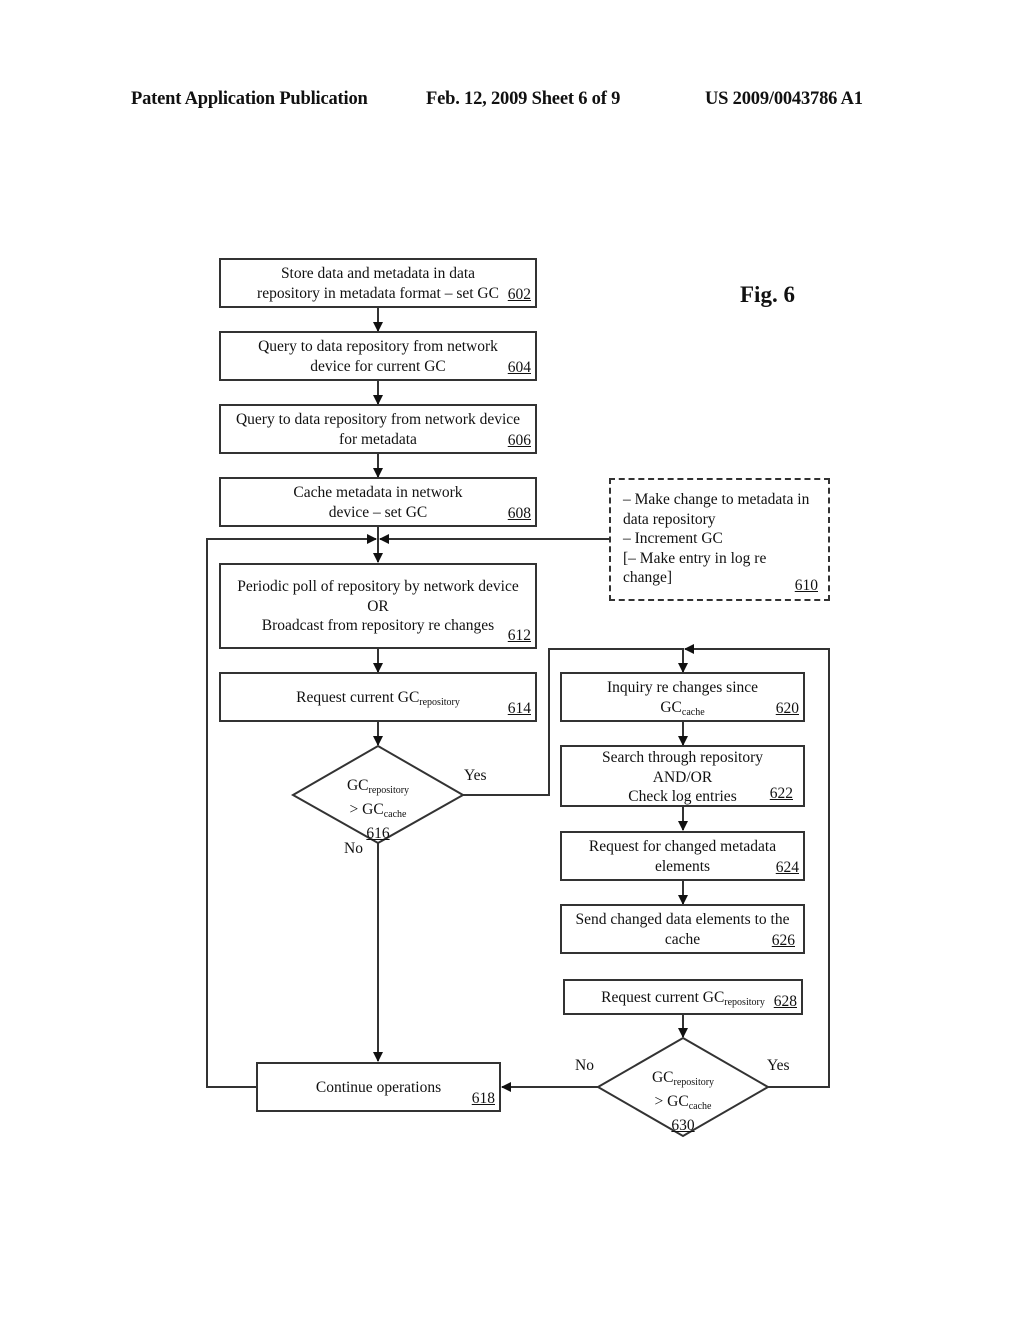  What do you see at coordinates (519, 635) in the screenshot?
I see `step-612-ref: 612` at bounding box center [519, 635].